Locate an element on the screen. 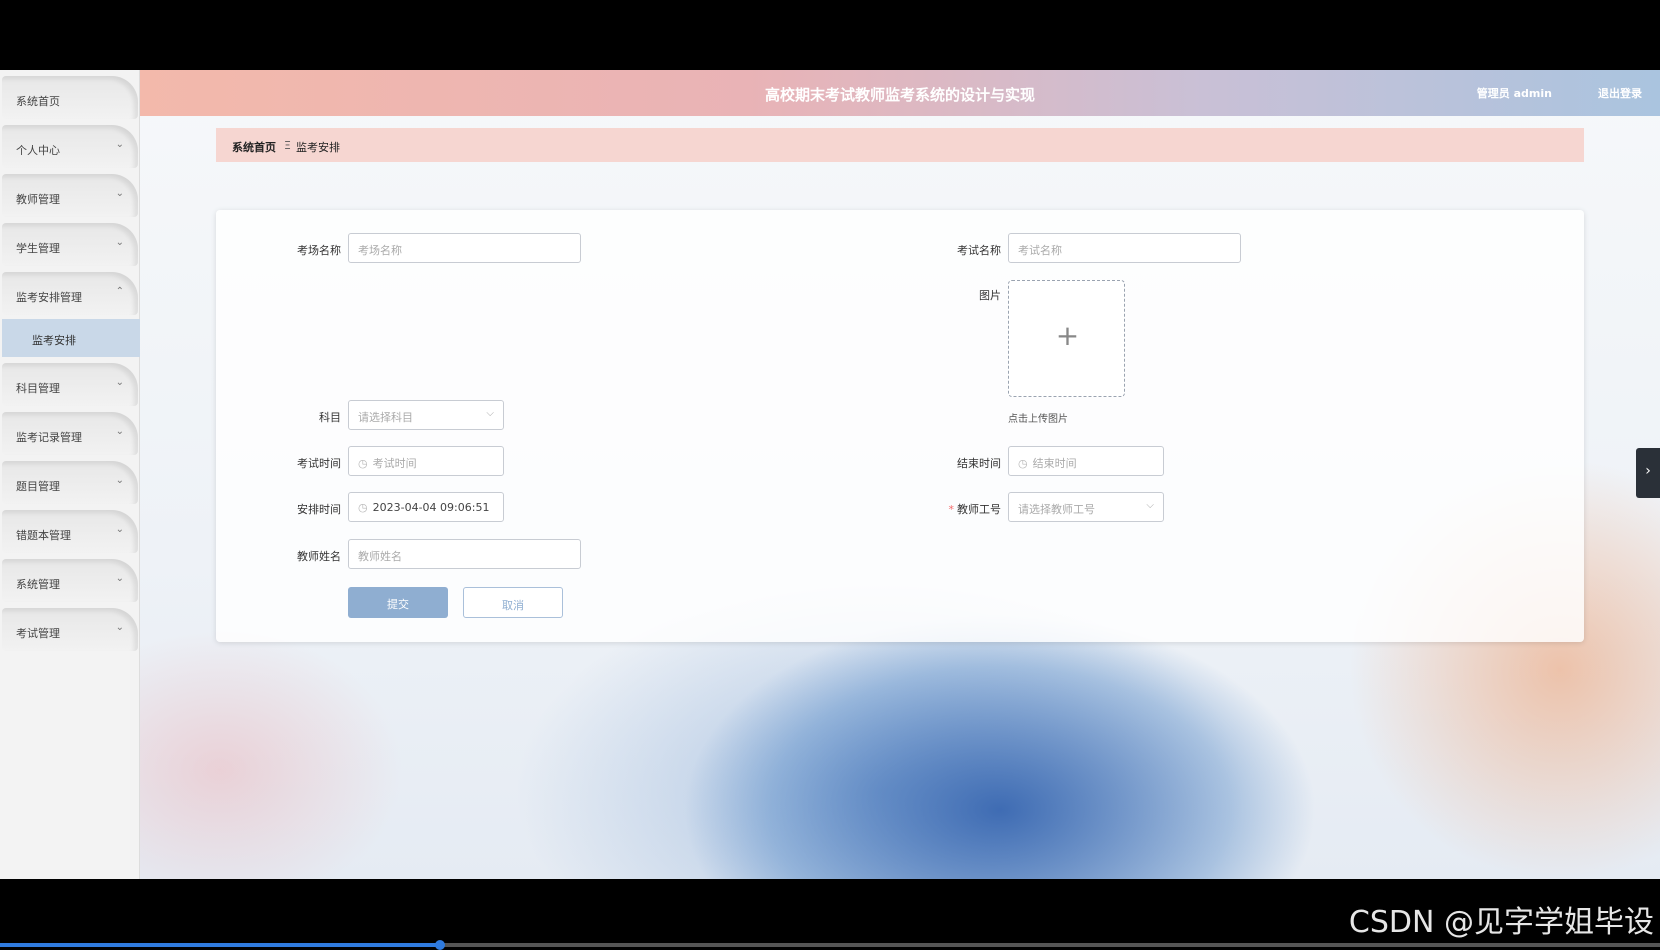 The height and width of the screenshot is (950, 1660). image-upload-box: + is located at coordinates (1066, 338).